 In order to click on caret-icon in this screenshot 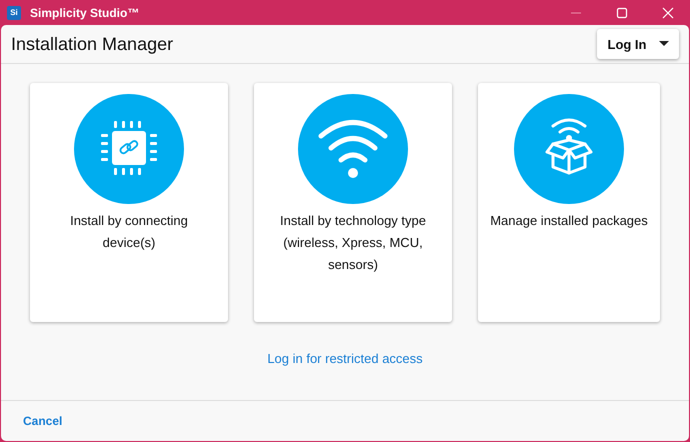, I will do `click(663, 44)`.